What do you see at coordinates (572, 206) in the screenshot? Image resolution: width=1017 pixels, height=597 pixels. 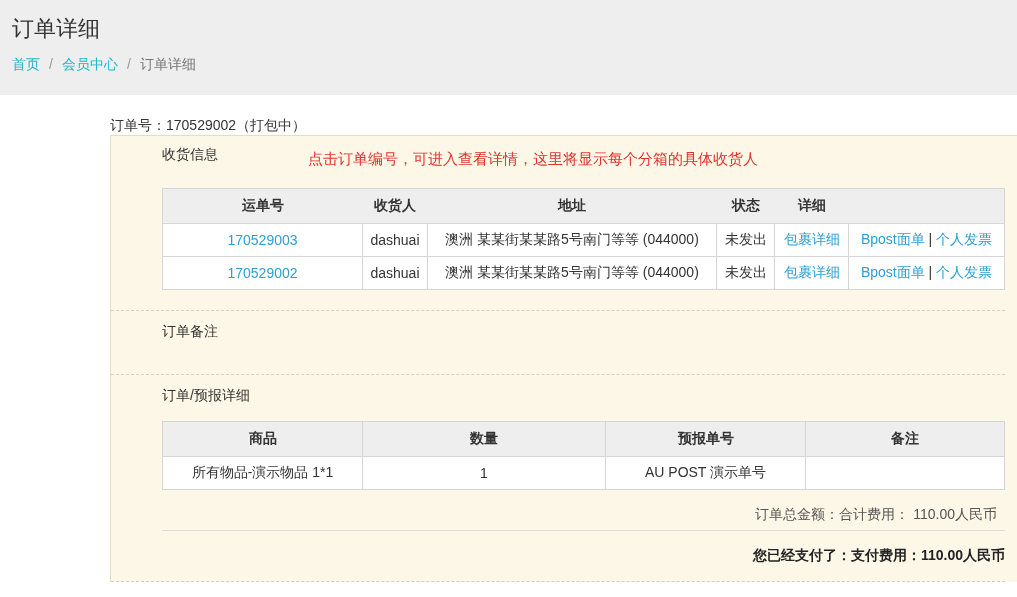 I see `column-header: 地址` at bounding box center [572, 206].